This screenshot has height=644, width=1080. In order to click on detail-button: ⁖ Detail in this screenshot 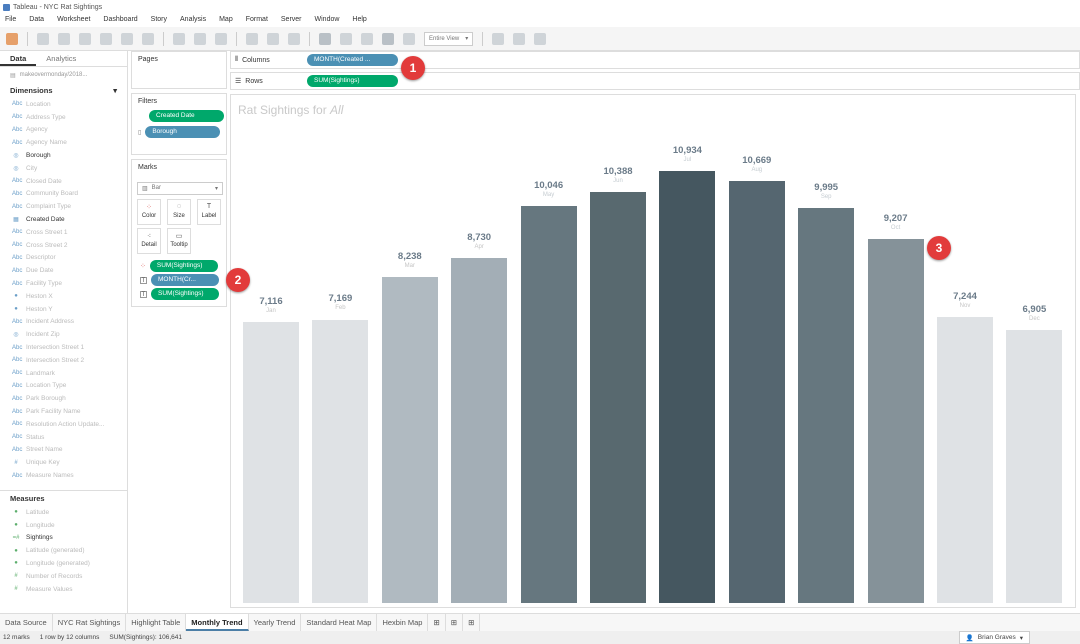, I will do `click(149, 241)`.